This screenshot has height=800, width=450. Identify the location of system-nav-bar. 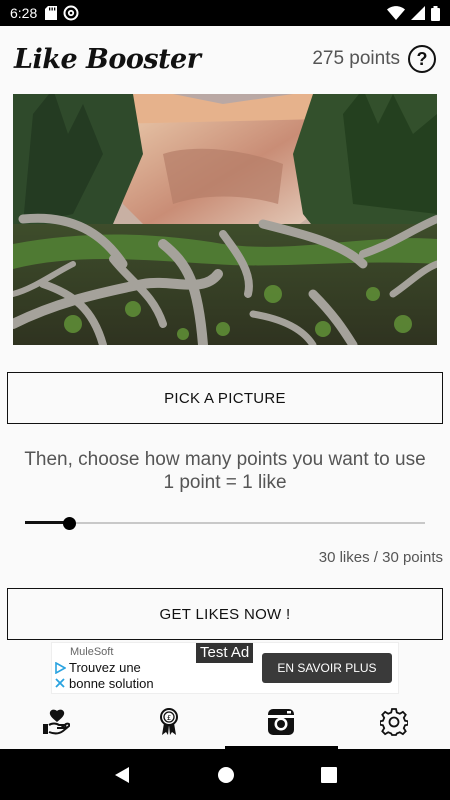
(225, 774).